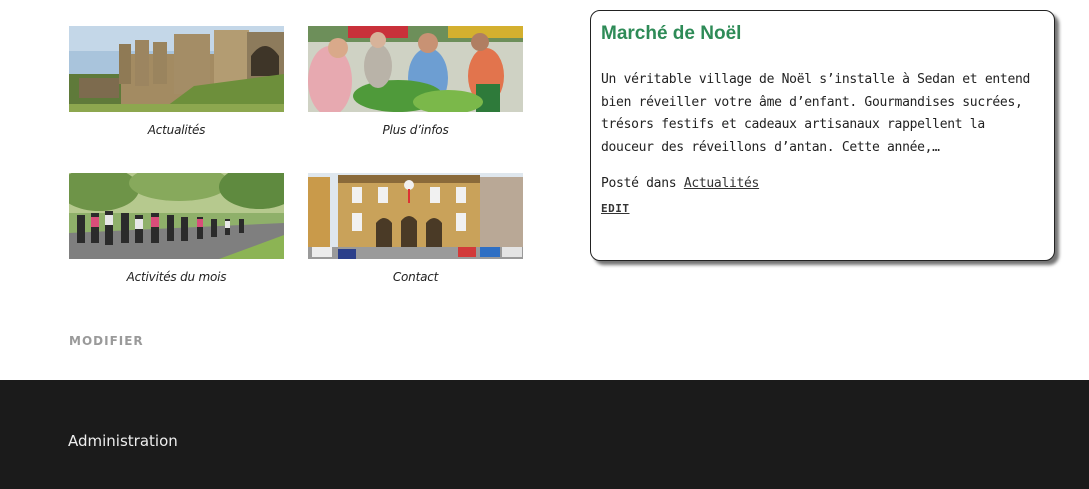  I want to click on tile-caption: Activités du mois, so click(176, 277).